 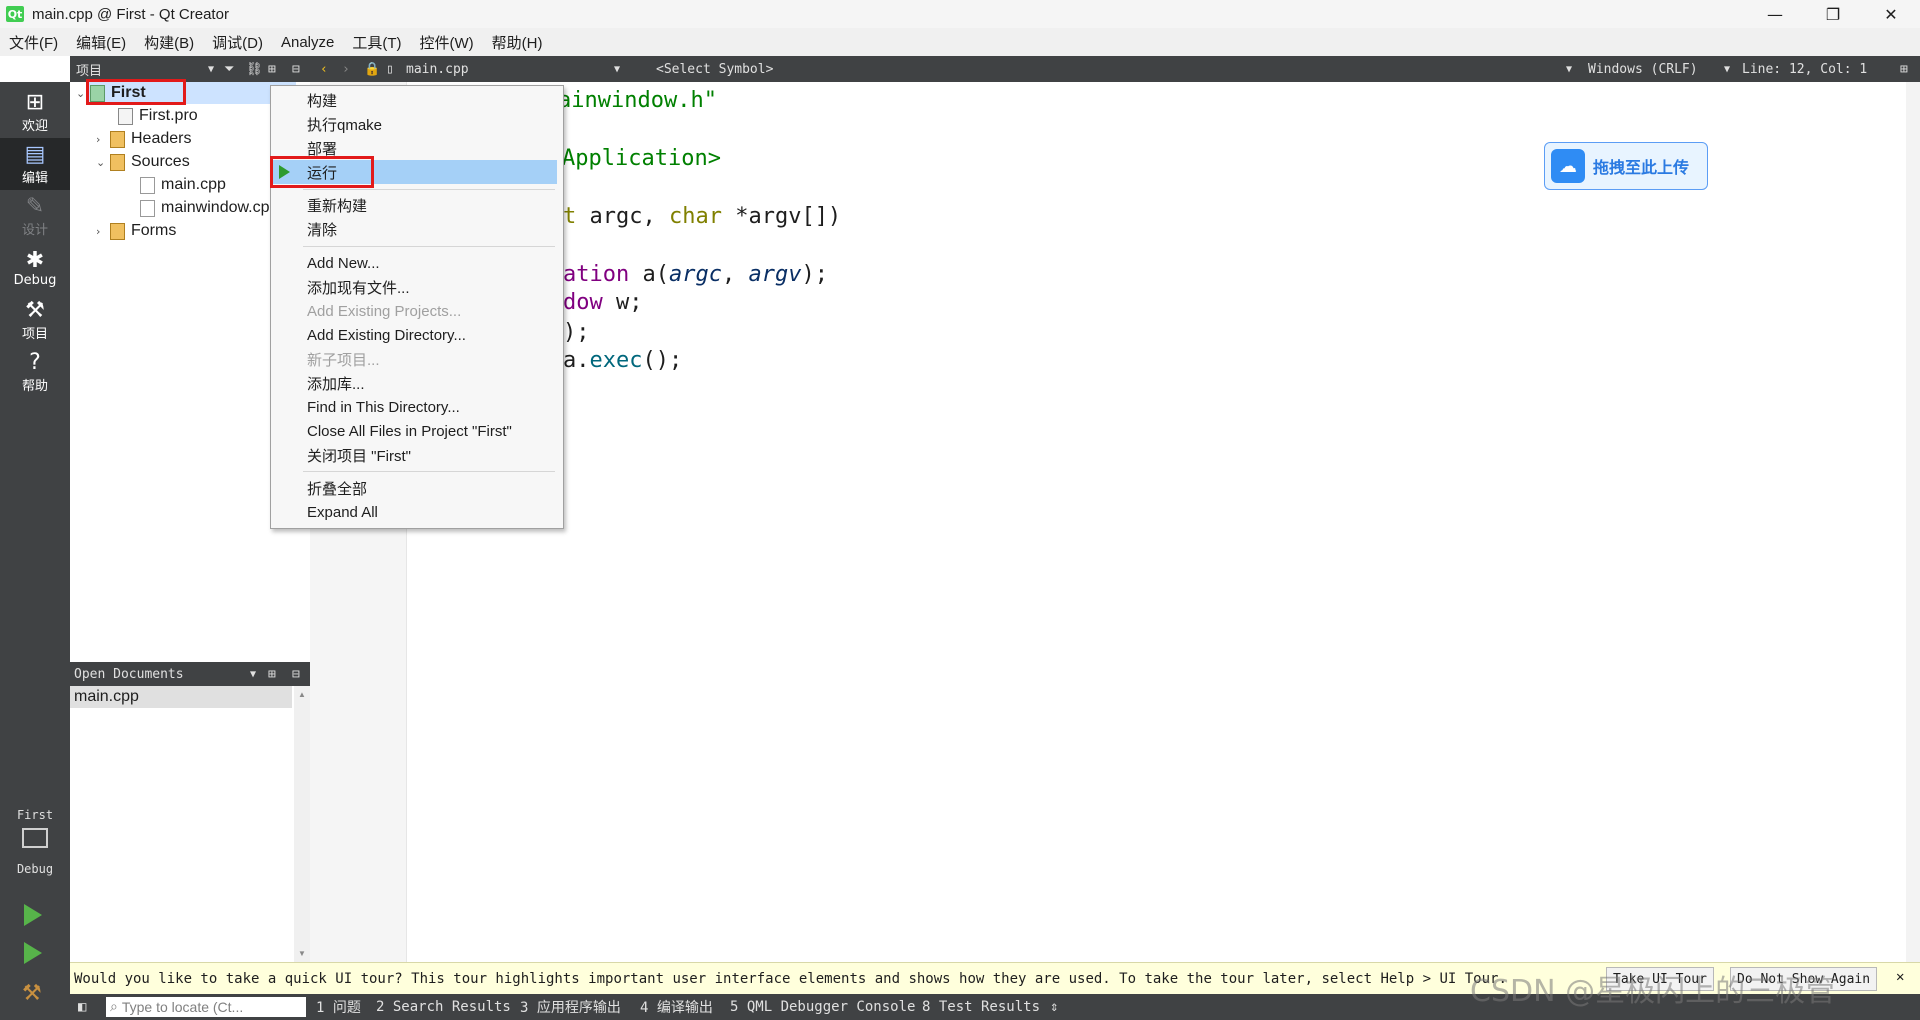 I want to click on help-icon: ?, so click(x=35, y=362).